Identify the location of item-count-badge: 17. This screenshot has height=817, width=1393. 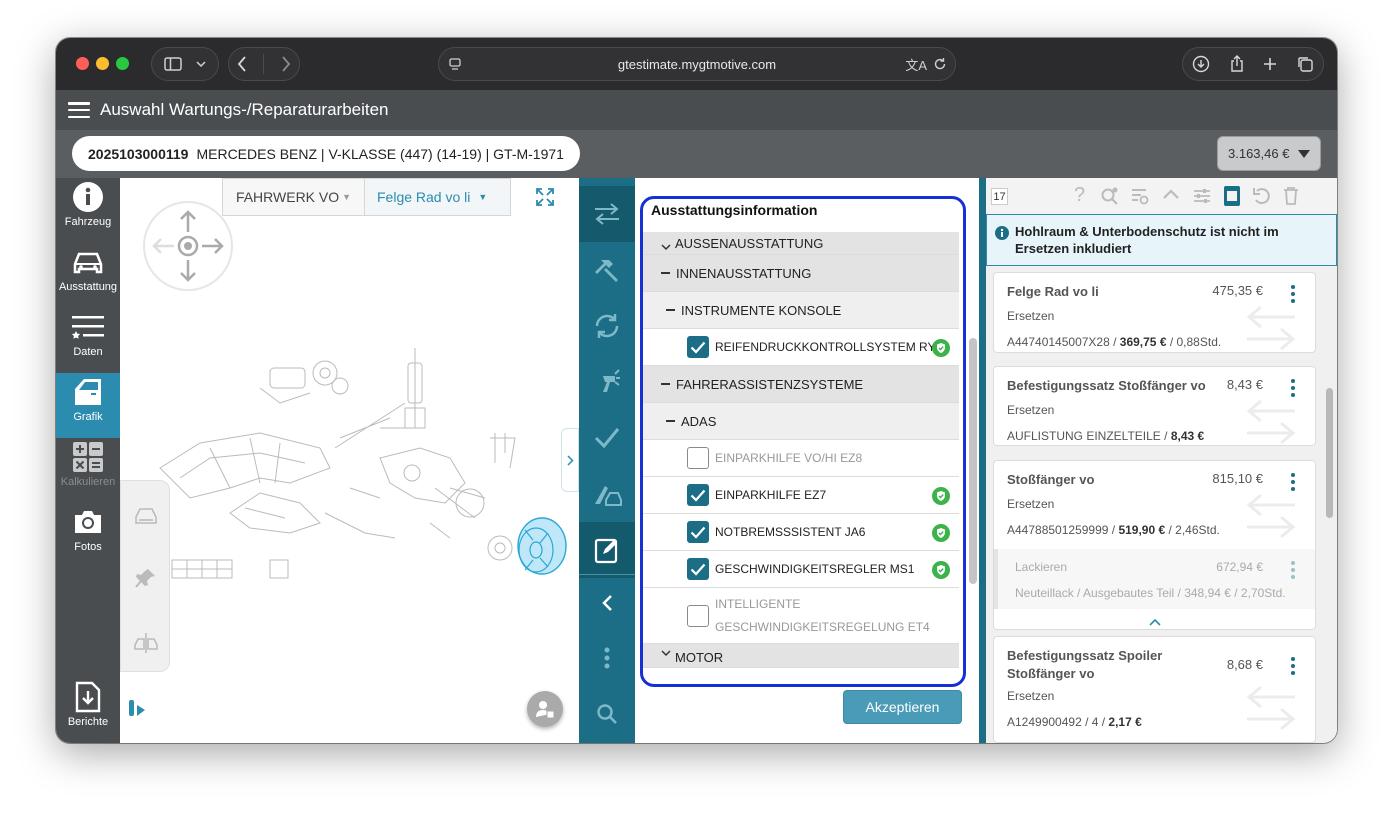
(999, 196).